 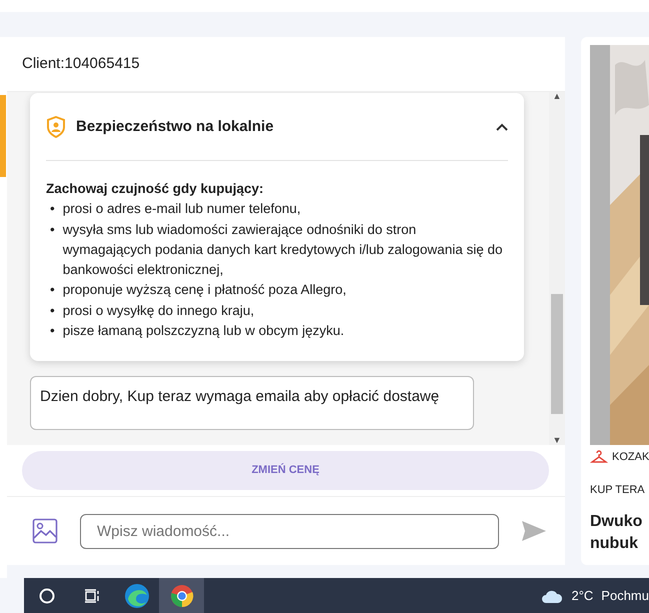 I want to click on hanger-icon, so click(x=599, y=457).